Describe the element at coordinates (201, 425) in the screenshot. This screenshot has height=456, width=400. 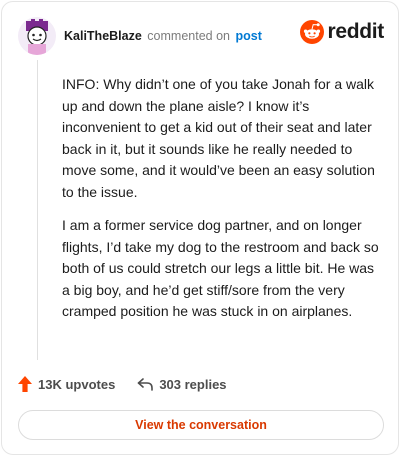
I see `view-conversation-button: View the conversation` at that location.